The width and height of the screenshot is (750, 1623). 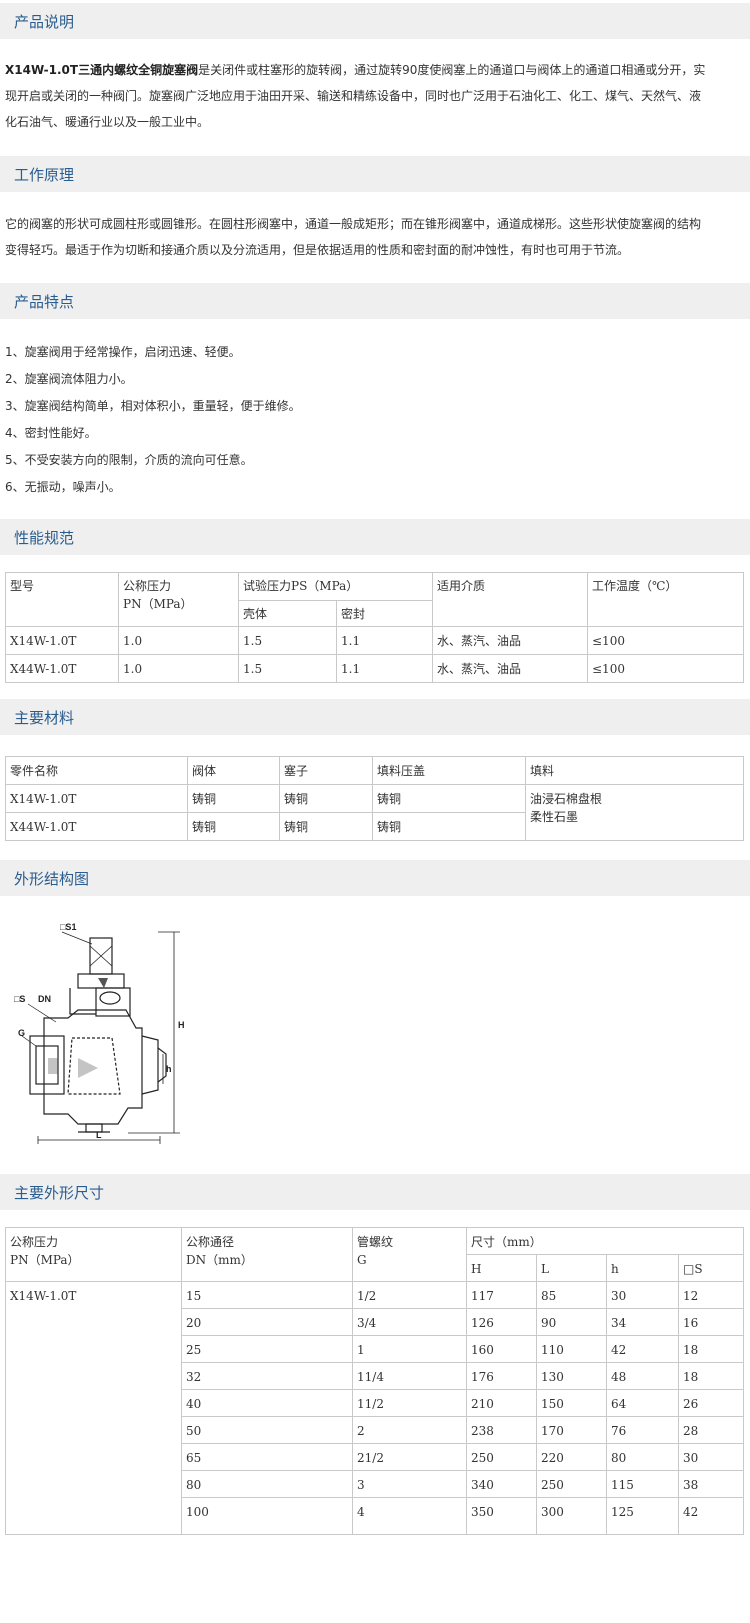 What do you see at coordinates (571, 1349) in the screenshot?
I see `cell-L: 110` at bounding box center [571, 1349].